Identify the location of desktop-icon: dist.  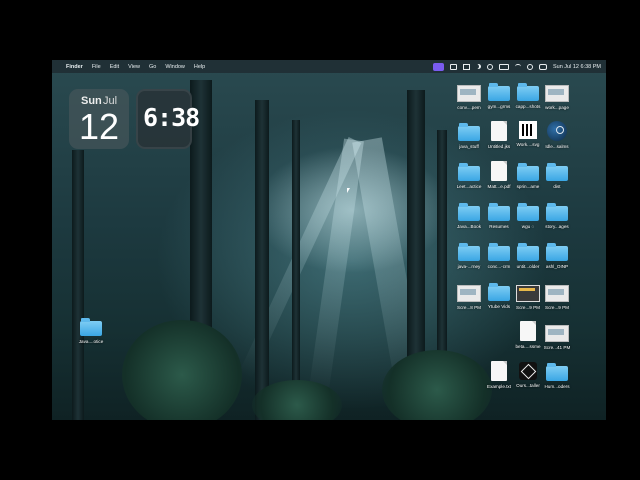
(557, 175).